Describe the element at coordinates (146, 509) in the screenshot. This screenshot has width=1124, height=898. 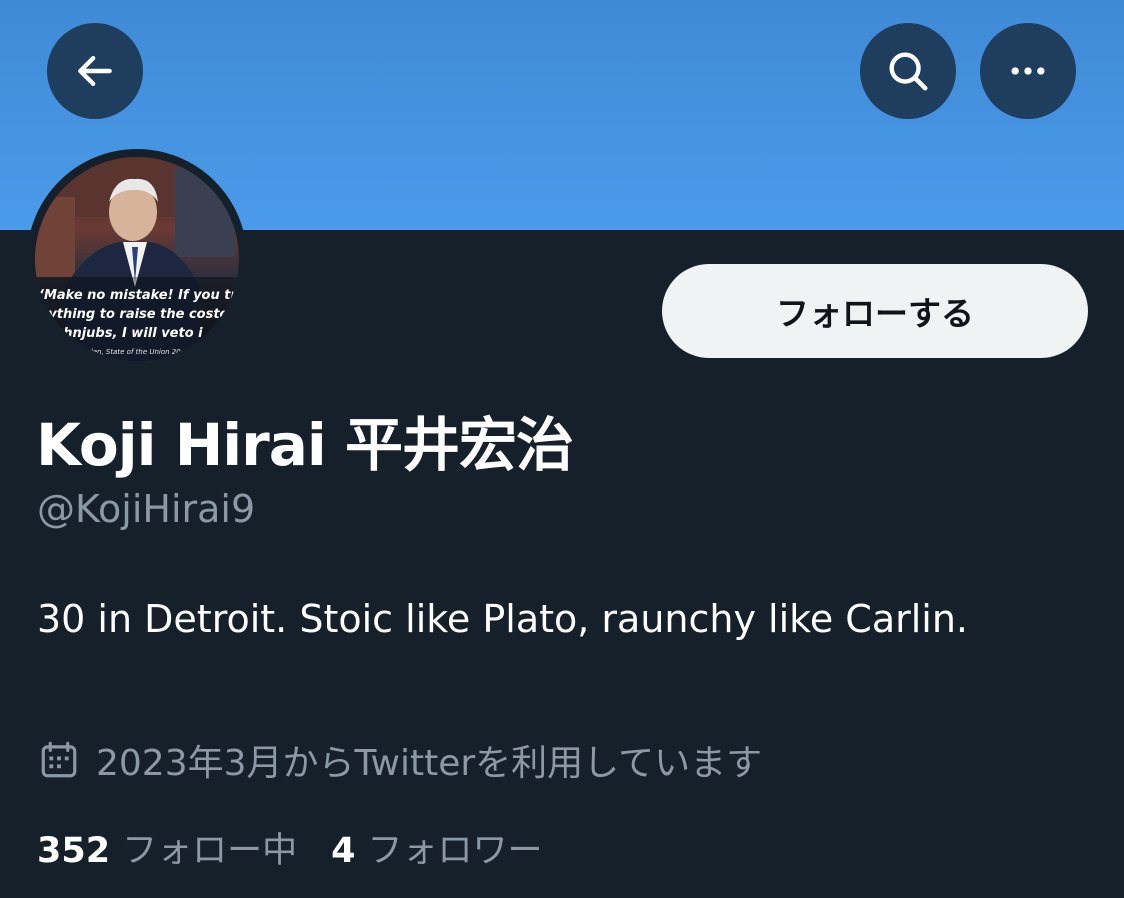
I see `handle: @KojiHirai9` at that location.